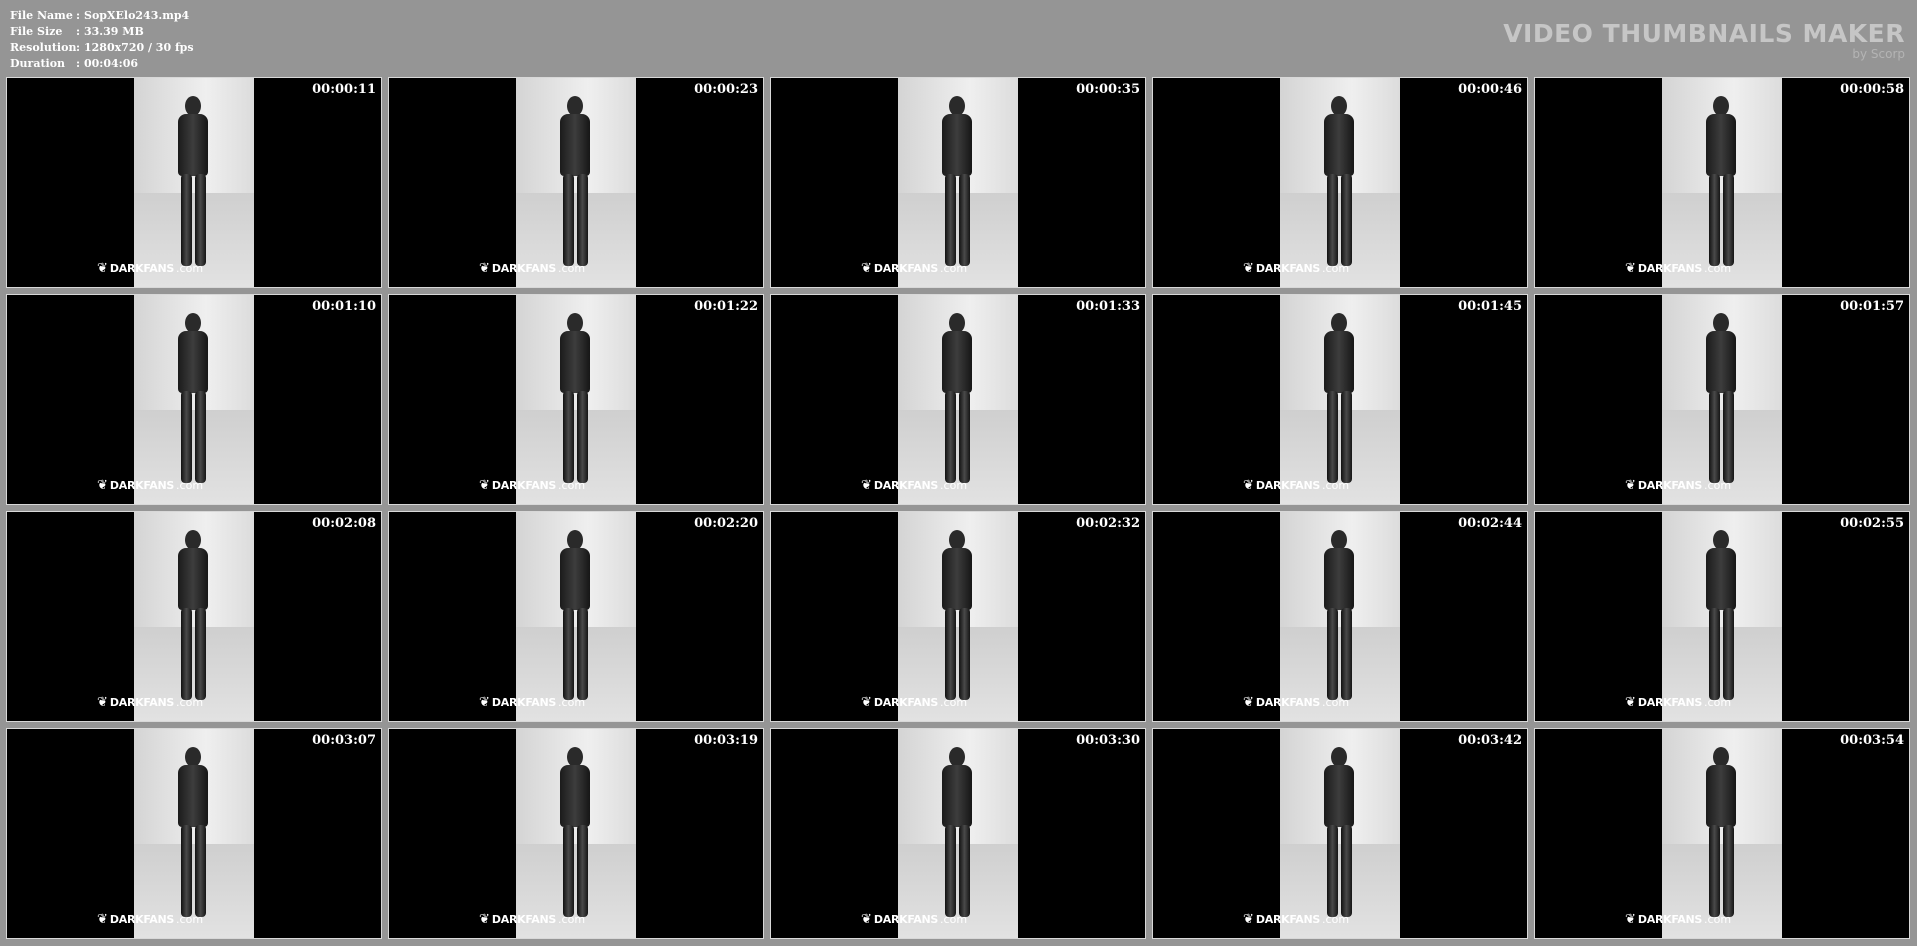  Describe the element at coordinates (576, 833) in the screenshot. I see `thumbnail-tile: 00:03:19 ❦ DARKFANS .com` at that location.